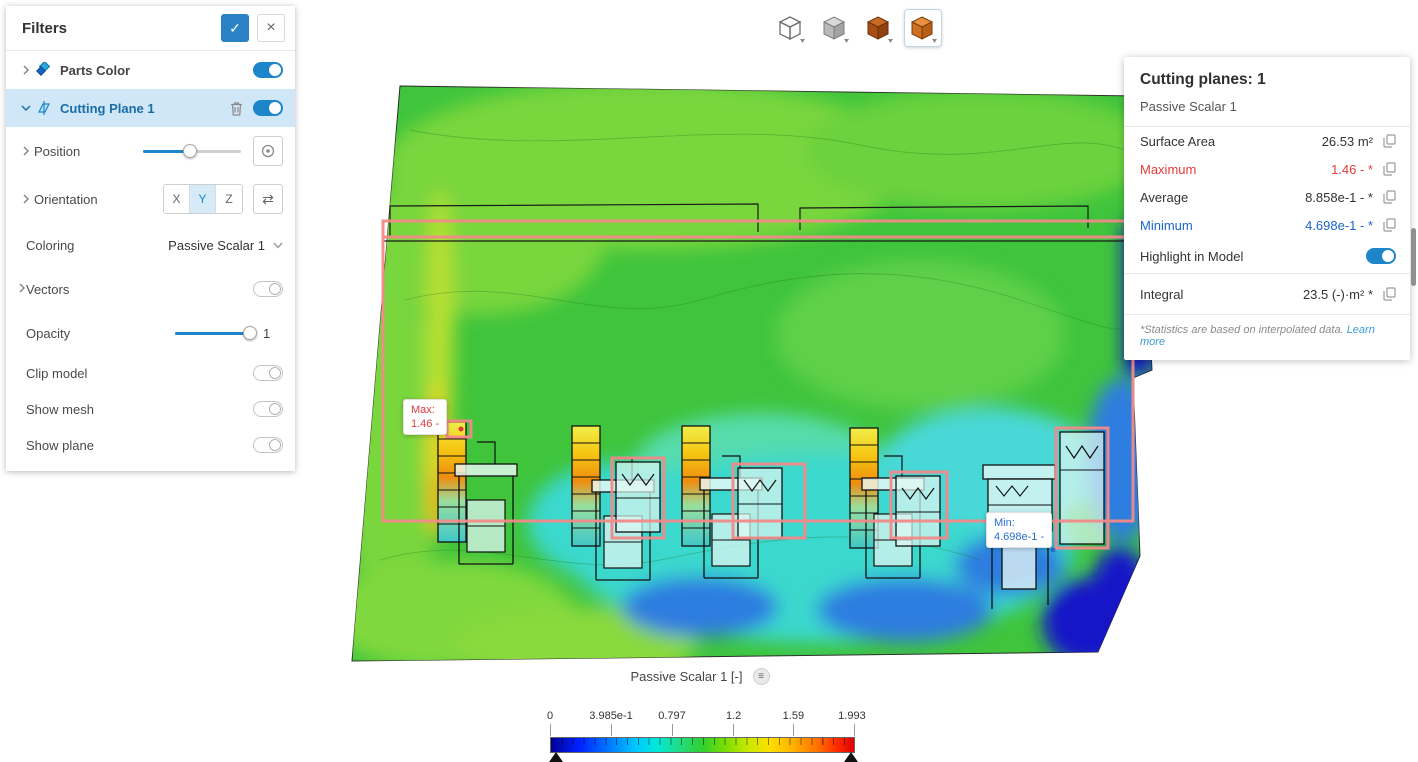 This screenshot has width=1418, height=762. Describe the element at coordinates (1164, 197) in the screenshot. I see `stat-label: Average` at that location.